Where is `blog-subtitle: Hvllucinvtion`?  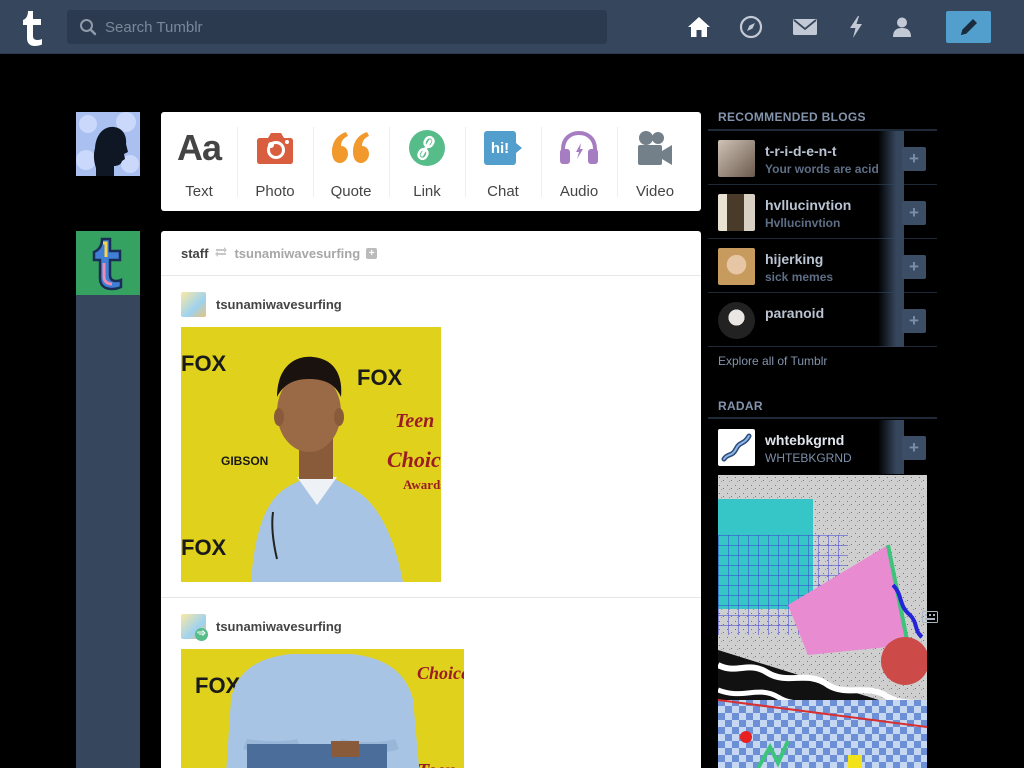
blog-subtitle: Hvllucinvtion is located at coordinates (803, 223).